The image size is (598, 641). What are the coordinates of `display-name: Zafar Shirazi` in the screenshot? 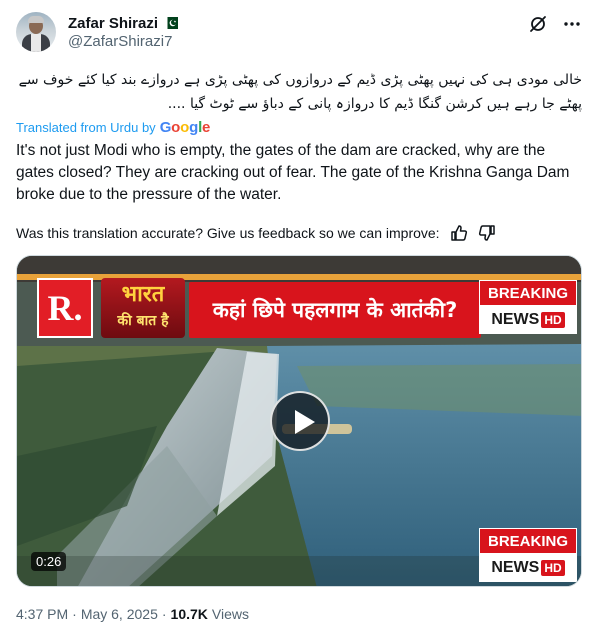 It's located at (113, 23).